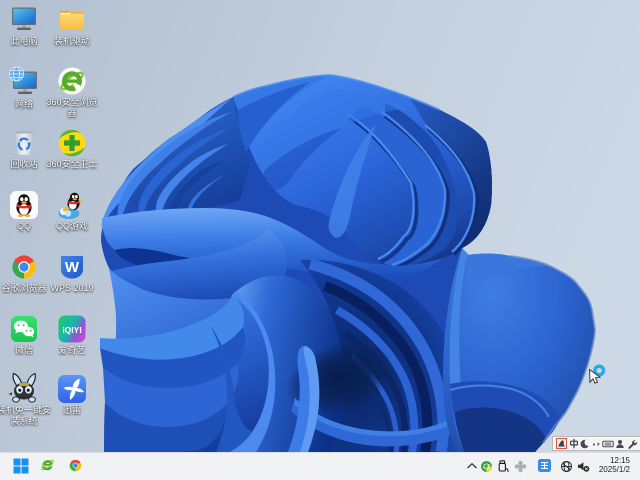 The image size is (640, 480). I want to click on svg-text: iQIYI, so click(71, 330).